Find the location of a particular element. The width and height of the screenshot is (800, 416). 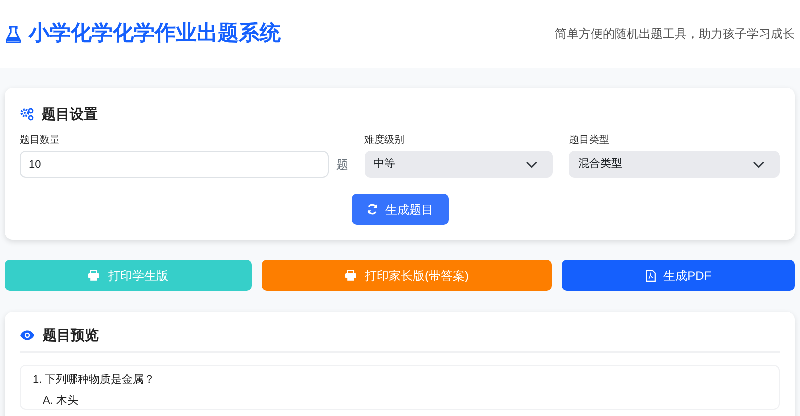

unit-label: 题 is located at coordinates (342, 165).